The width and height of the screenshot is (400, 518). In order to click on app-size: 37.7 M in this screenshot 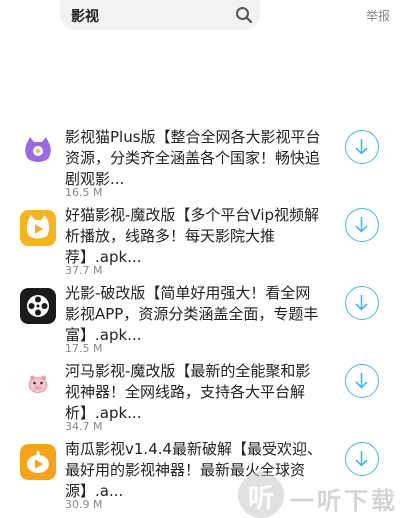, I will do `click(84, 270)`.